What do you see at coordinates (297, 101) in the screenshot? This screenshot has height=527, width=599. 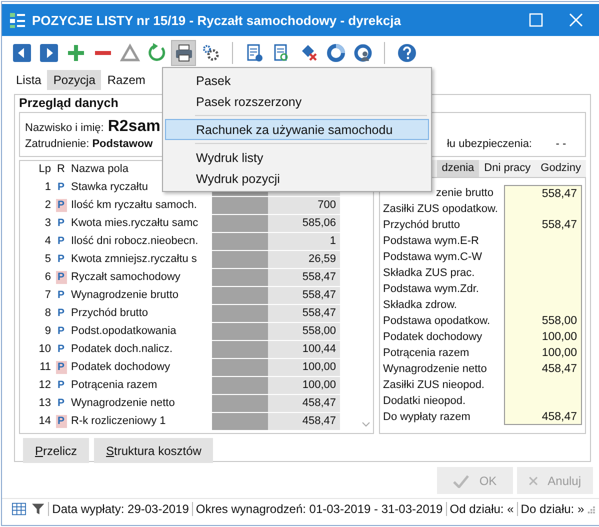 I see `menu-item: Pasek rozszerzony` at bounding box center [297, 101].